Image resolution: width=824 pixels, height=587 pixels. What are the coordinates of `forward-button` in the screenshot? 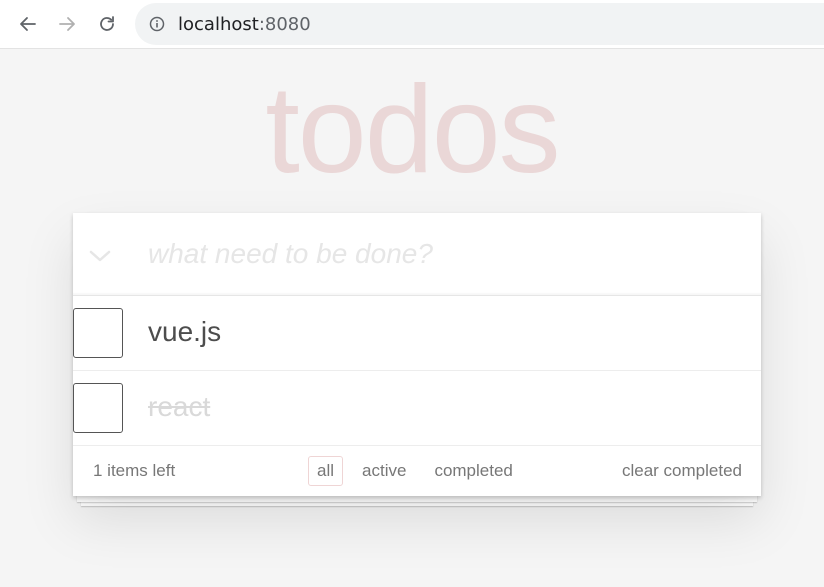 It's located at (67, 24).